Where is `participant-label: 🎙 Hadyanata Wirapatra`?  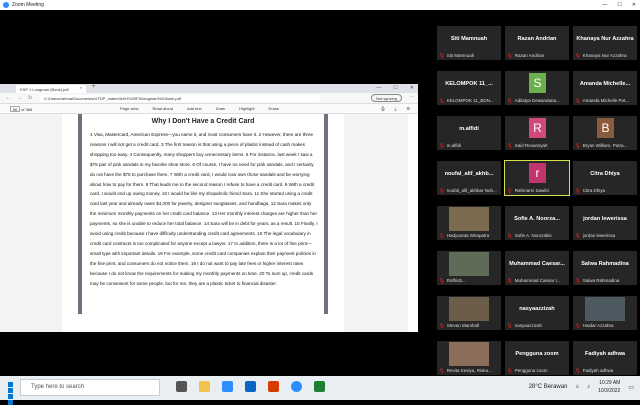
participant-label: 🎙 Hadyanata Wirapatra is located at coordinates (469, 236).